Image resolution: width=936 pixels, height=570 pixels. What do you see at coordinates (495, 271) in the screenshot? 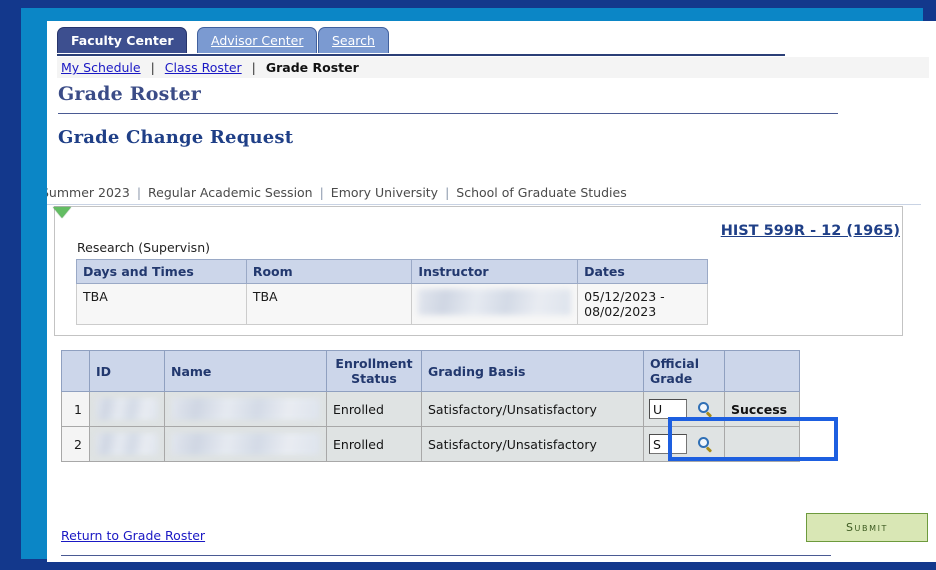
I see `meeting-header-instructor: Instructor` at bounding box center [495, 271].